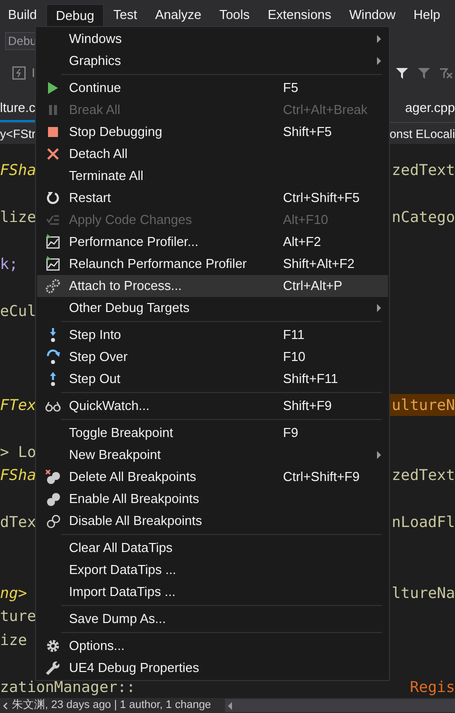  I want to click on menu-bar-item: Extensions, so click(299, 15).